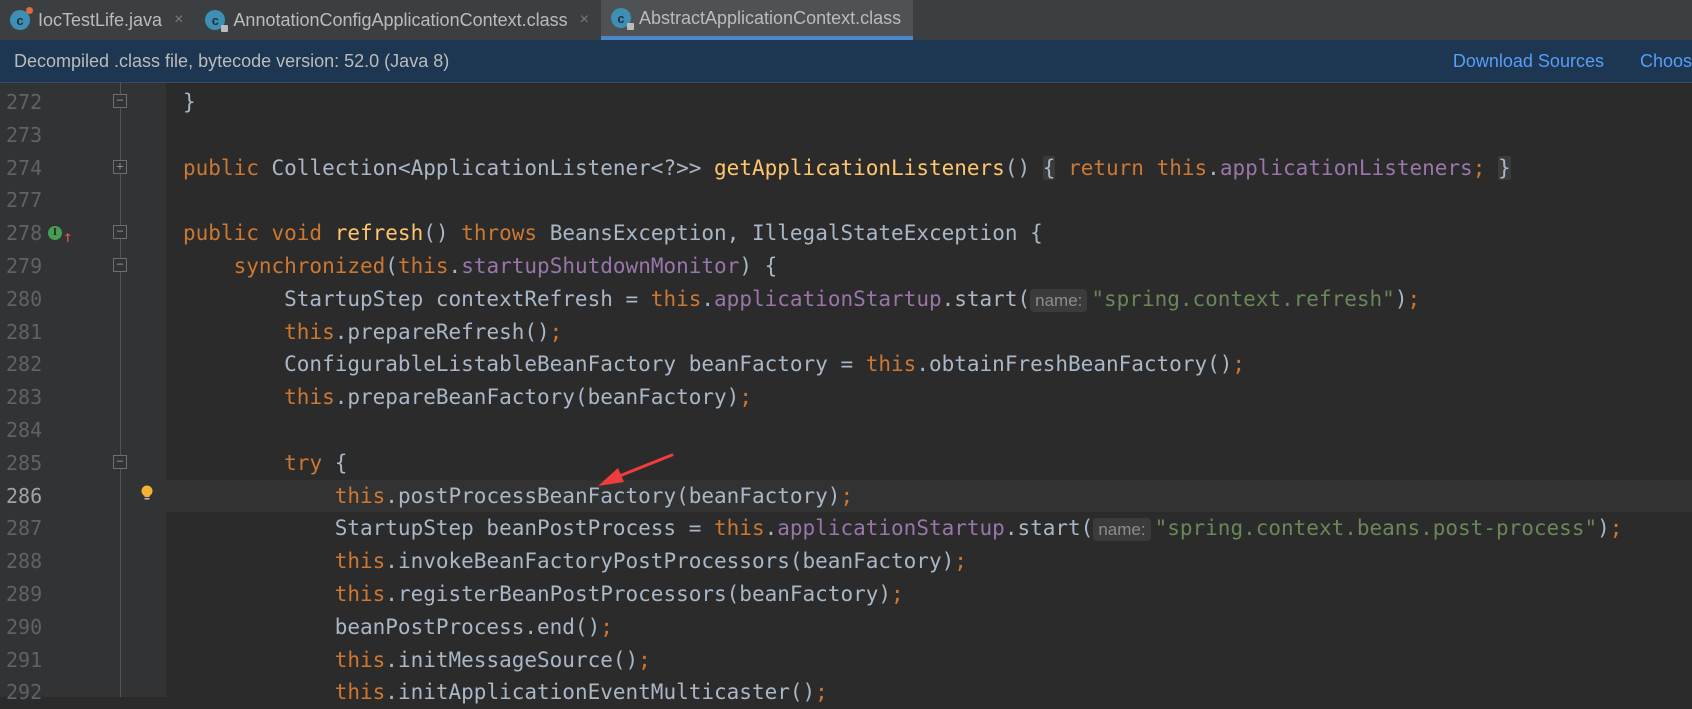  Describe the element at coordinates (147, 493) in the screenshot. I see `lightbulb-icon` at that location.